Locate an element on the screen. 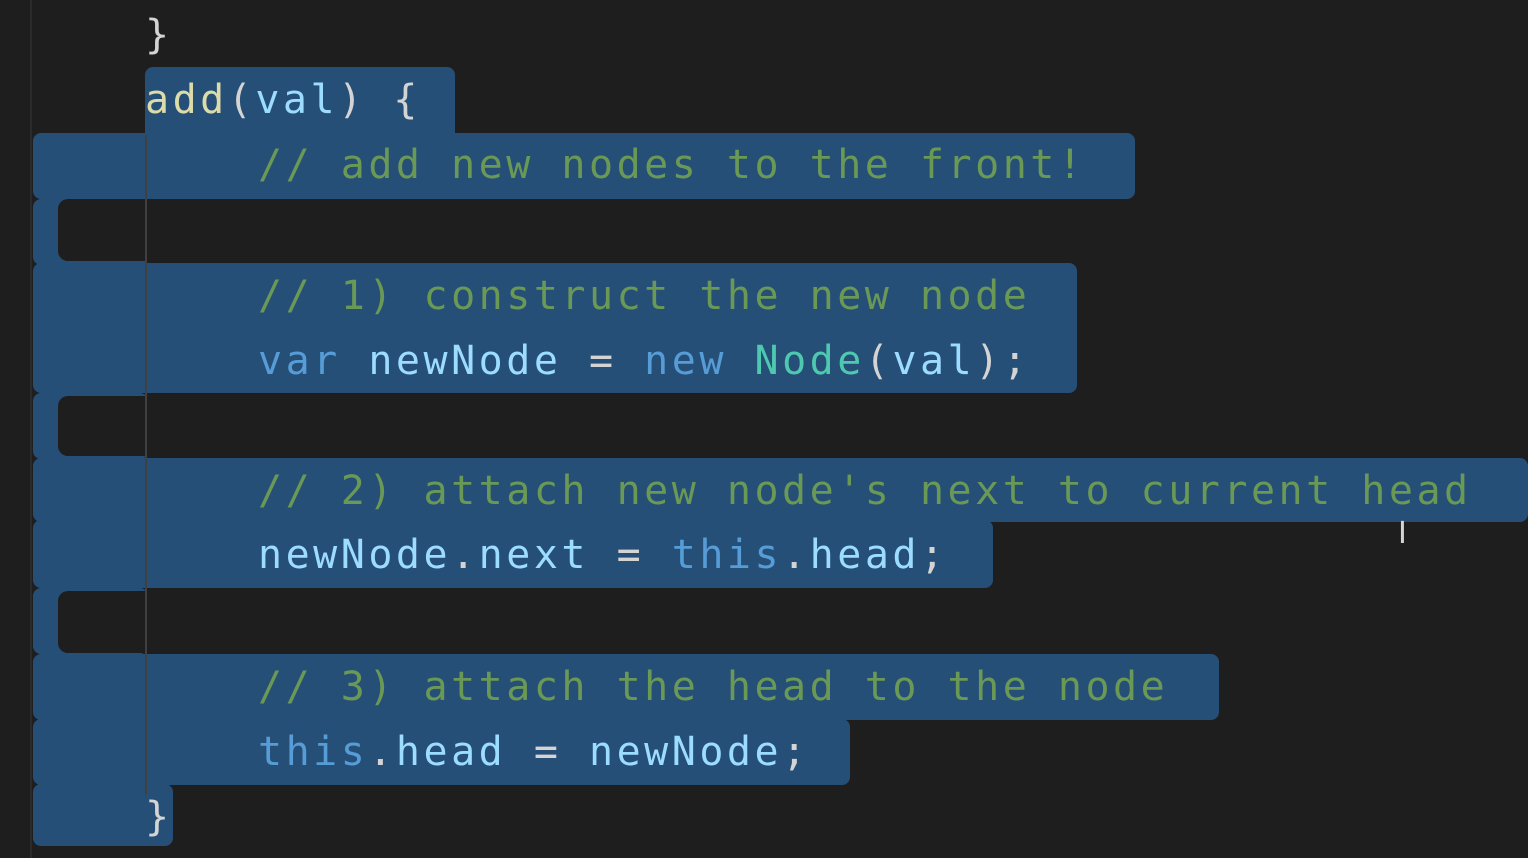 This screenshot has height=858, width=1528. code-token: // 3) attach the head to the node is located at coordinates (713, 687).